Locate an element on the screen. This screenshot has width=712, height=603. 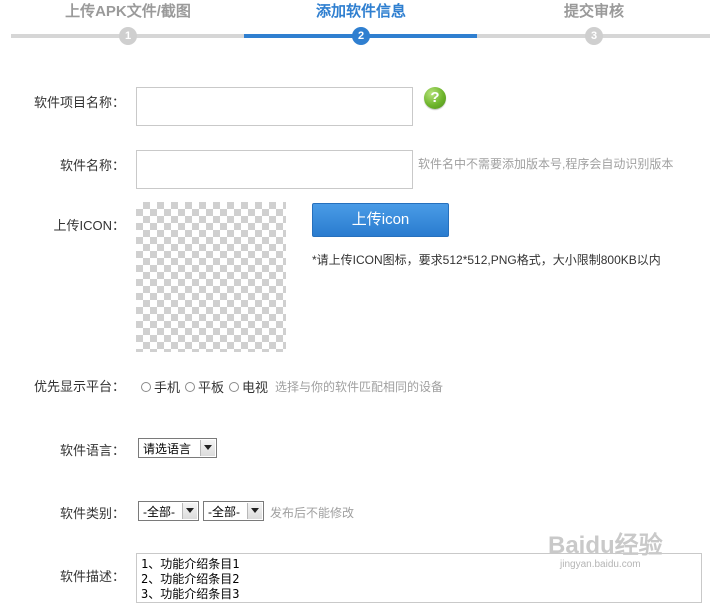
platform-radio-group: 手机 平板 电视 选择与你的软件匹配相同的设备 is located at coordinates (292, 386).